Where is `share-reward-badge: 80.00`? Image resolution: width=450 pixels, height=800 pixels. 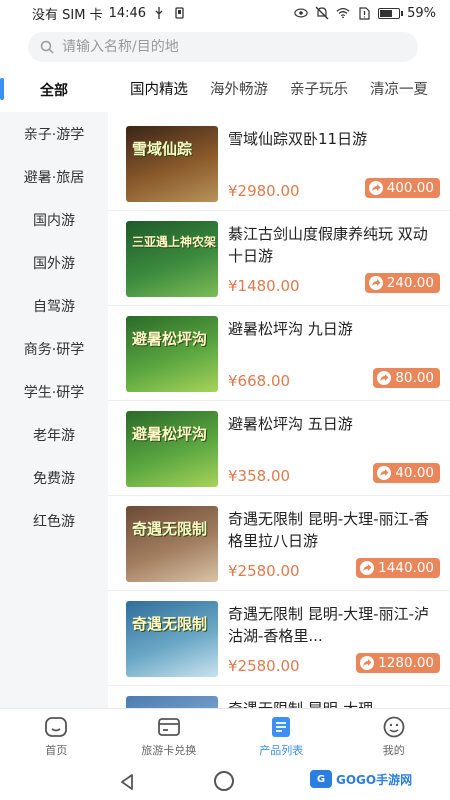 share-reward-badge: 80.00 is located at coordinates (406, 378).